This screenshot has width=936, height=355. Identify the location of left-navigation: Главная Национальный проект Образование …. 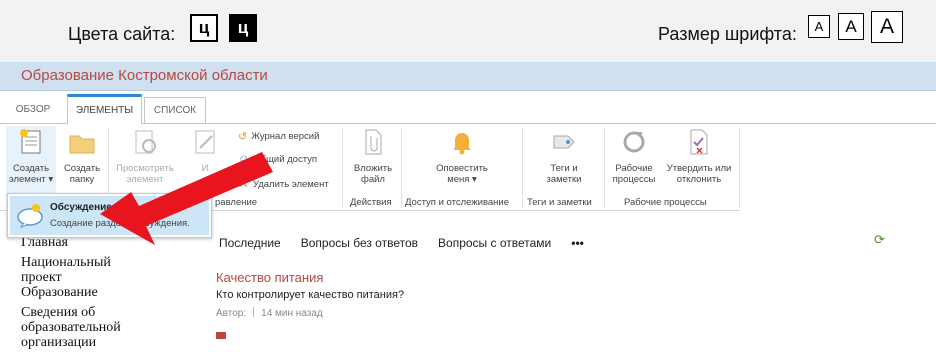
(111, 295).